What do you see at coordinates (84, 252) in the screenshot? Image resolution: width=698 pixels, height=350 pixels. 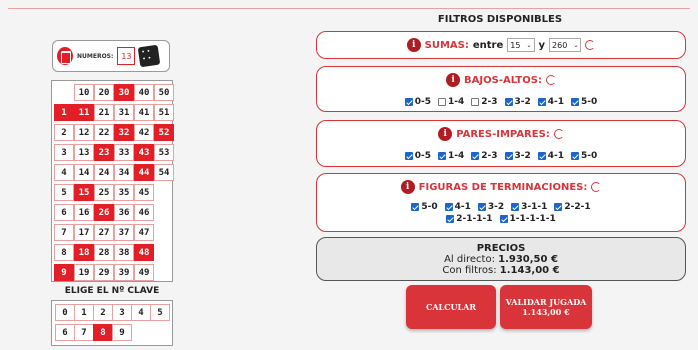 I see `number-cell-18: 18` at bounding box center [84, 252].